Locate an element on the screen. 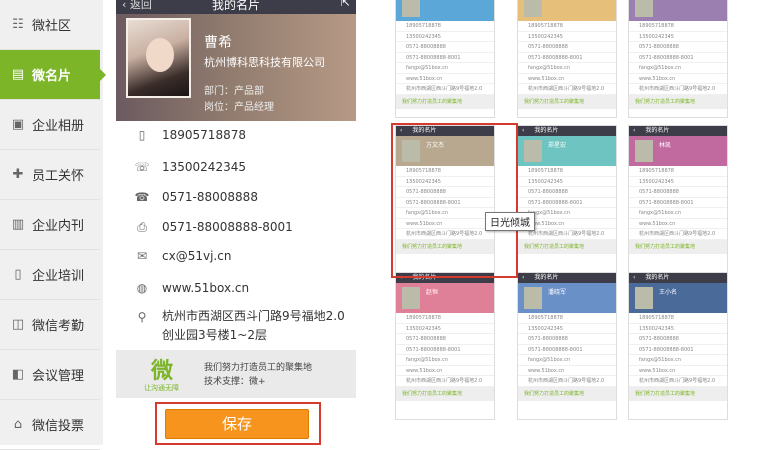  sidebar-item-album: ▣ 企业相册 is located at coordinates (50, 125).